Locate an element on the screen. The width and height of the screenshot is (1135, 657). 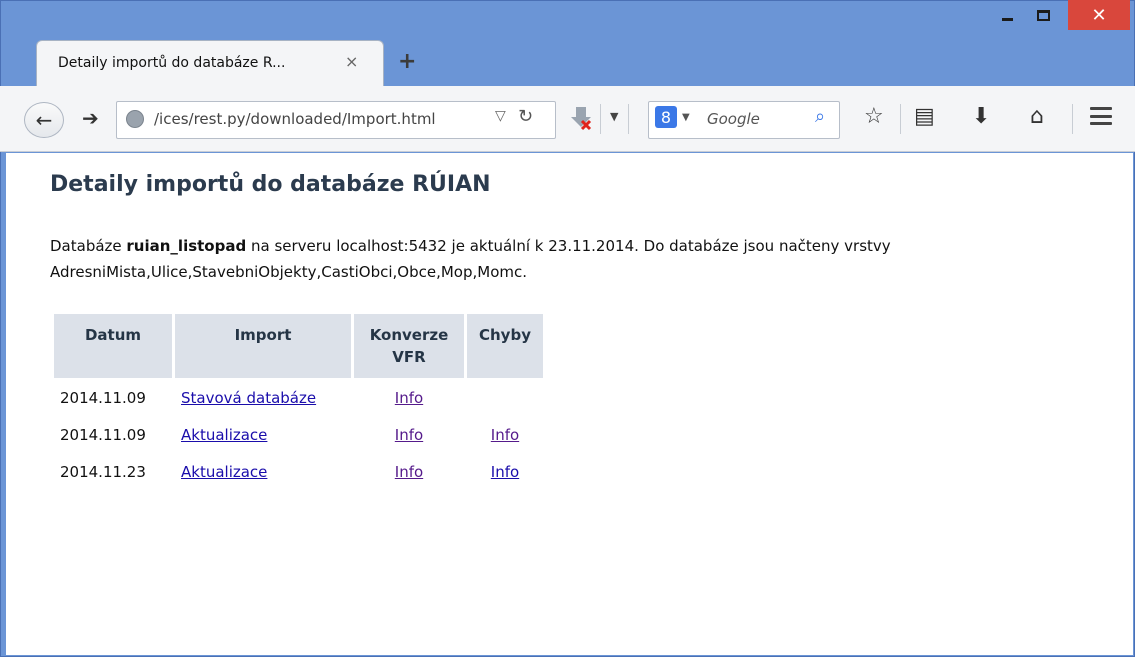
downloads-icon: ⬇ is located at coordinates (981, 117).